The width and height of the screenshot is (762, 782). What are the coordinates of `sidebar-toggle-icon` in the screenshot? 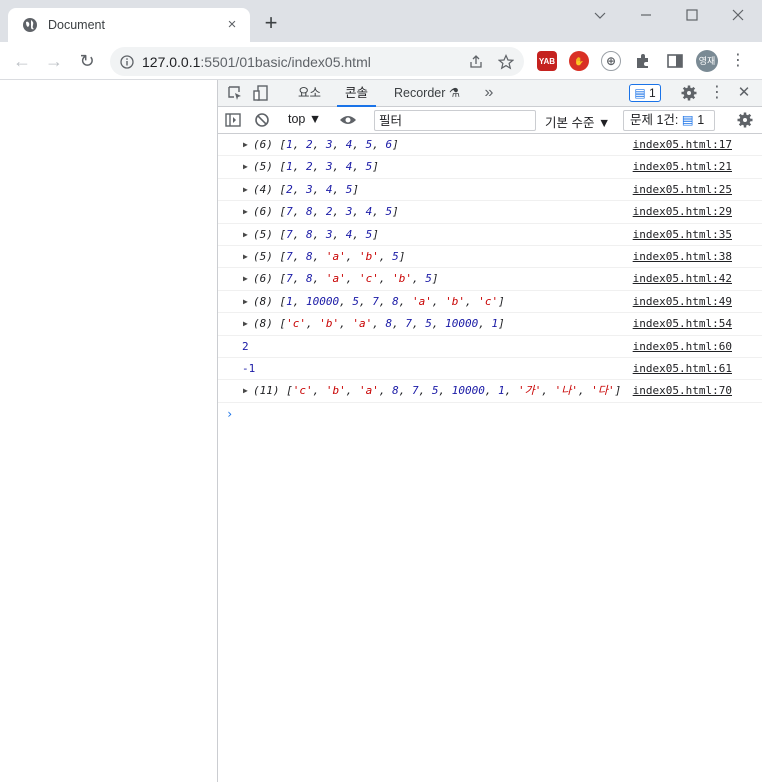 It's located at (233, 120).